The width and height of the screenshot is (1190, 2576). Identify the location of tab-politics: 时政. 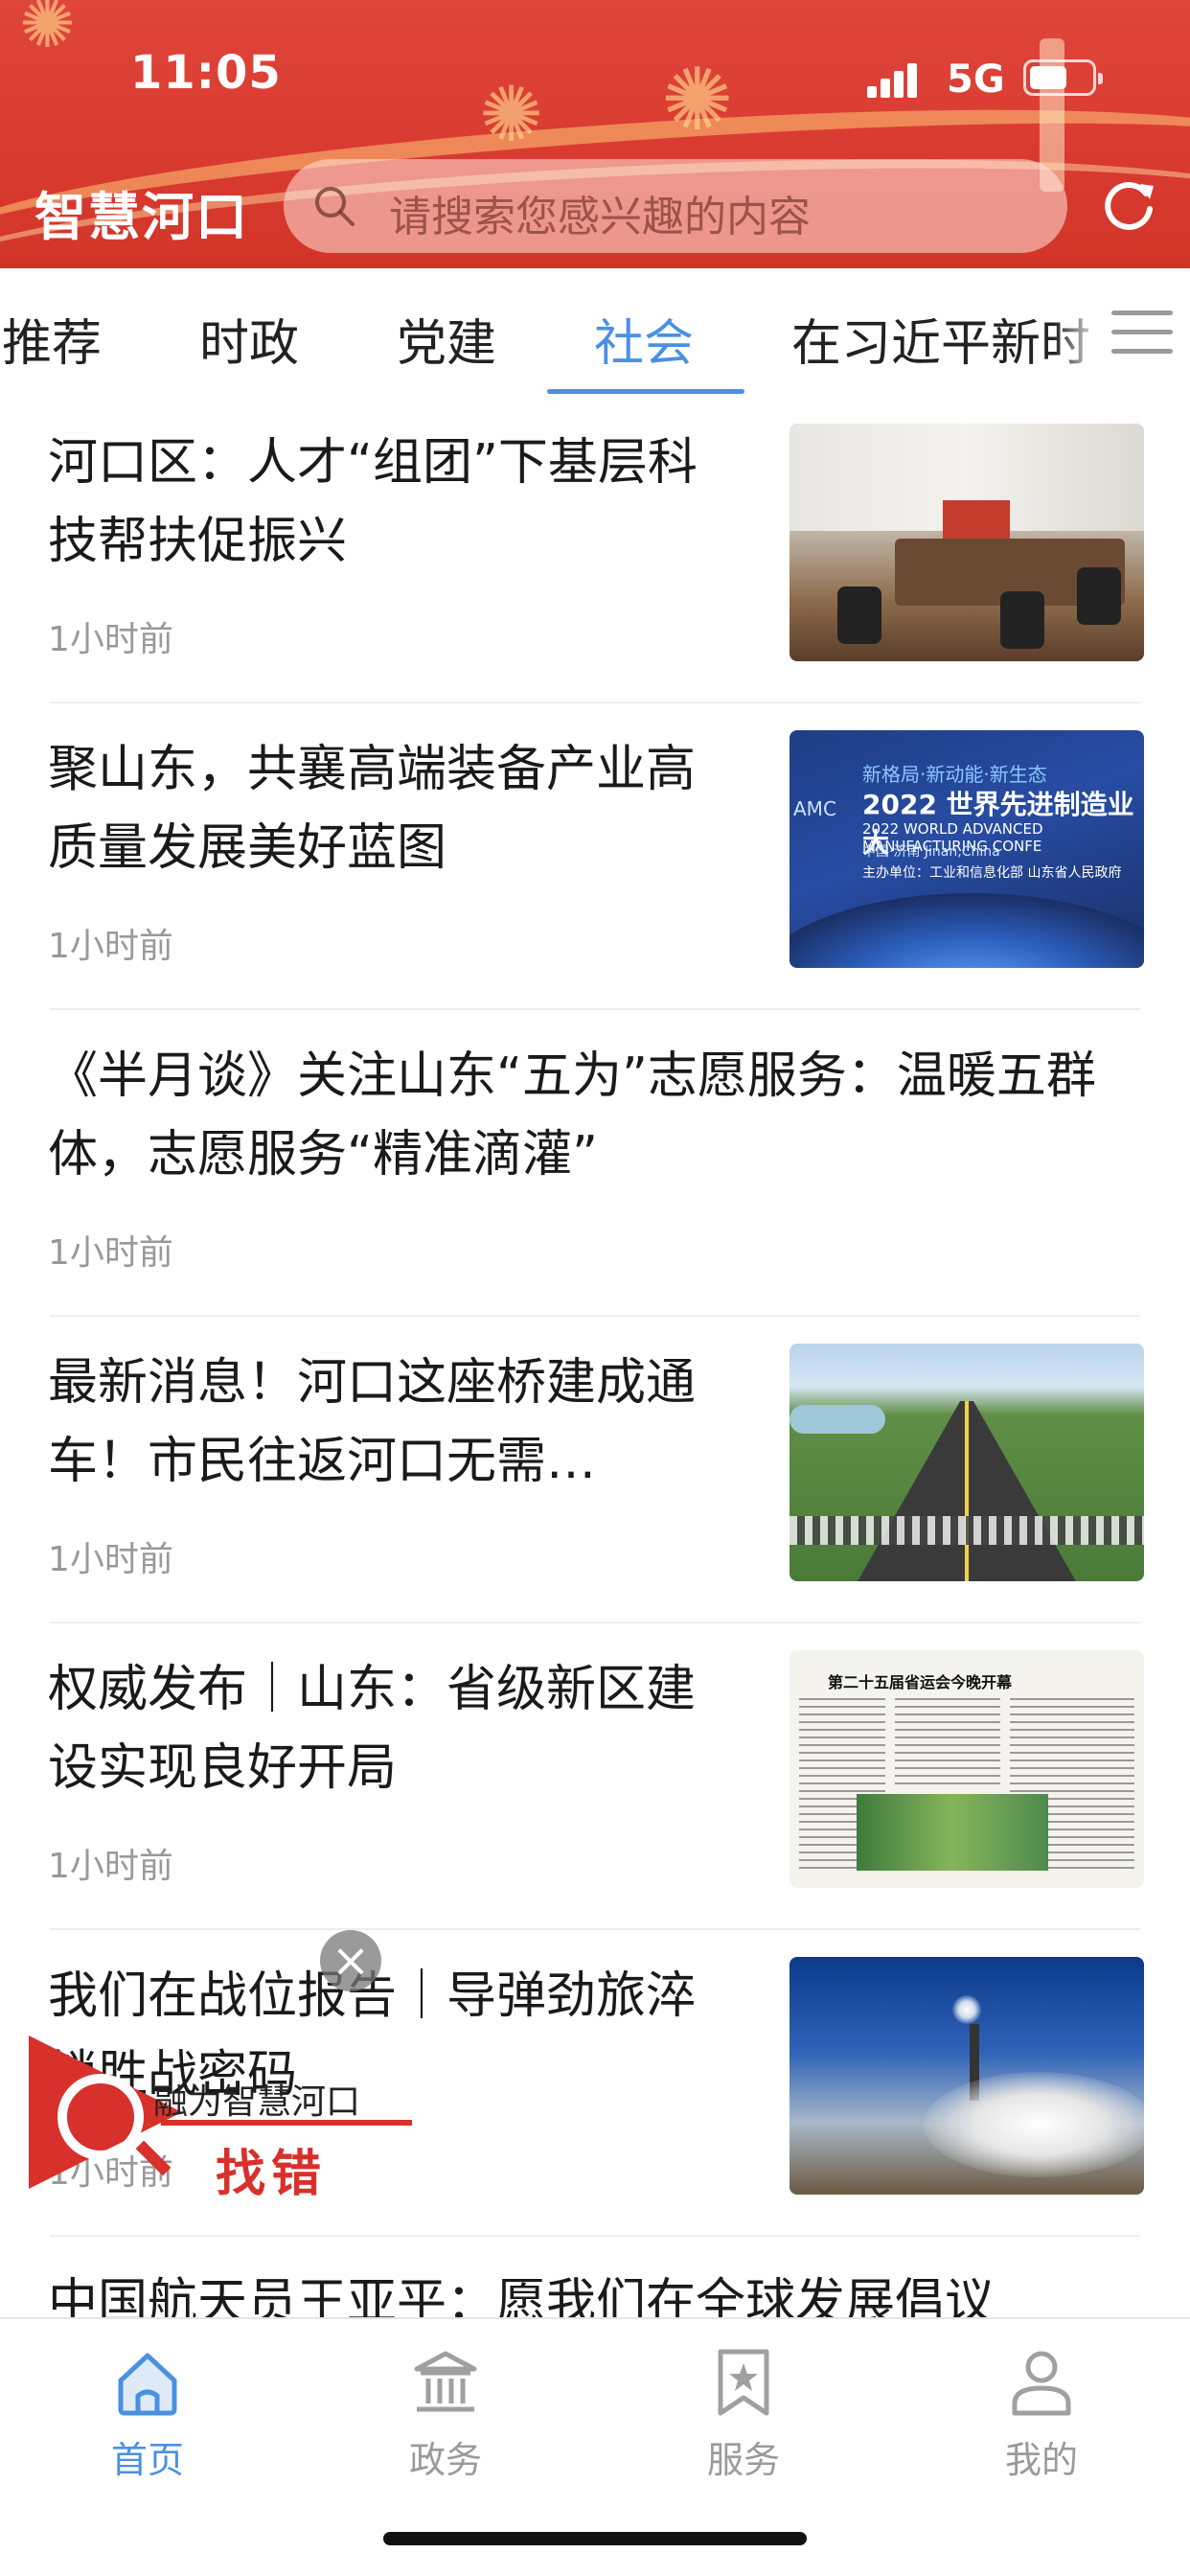
(249, 339).